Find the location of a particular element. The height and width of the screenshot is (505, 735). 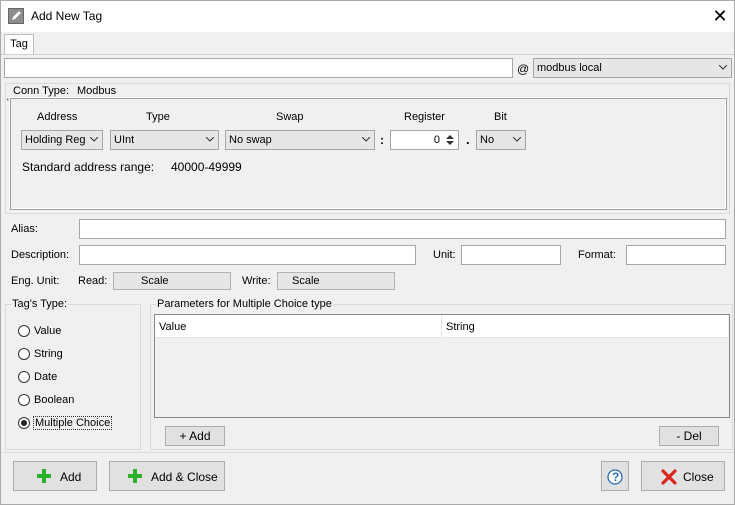

address-select: Holding Reg is located at coordinates (62, 140).